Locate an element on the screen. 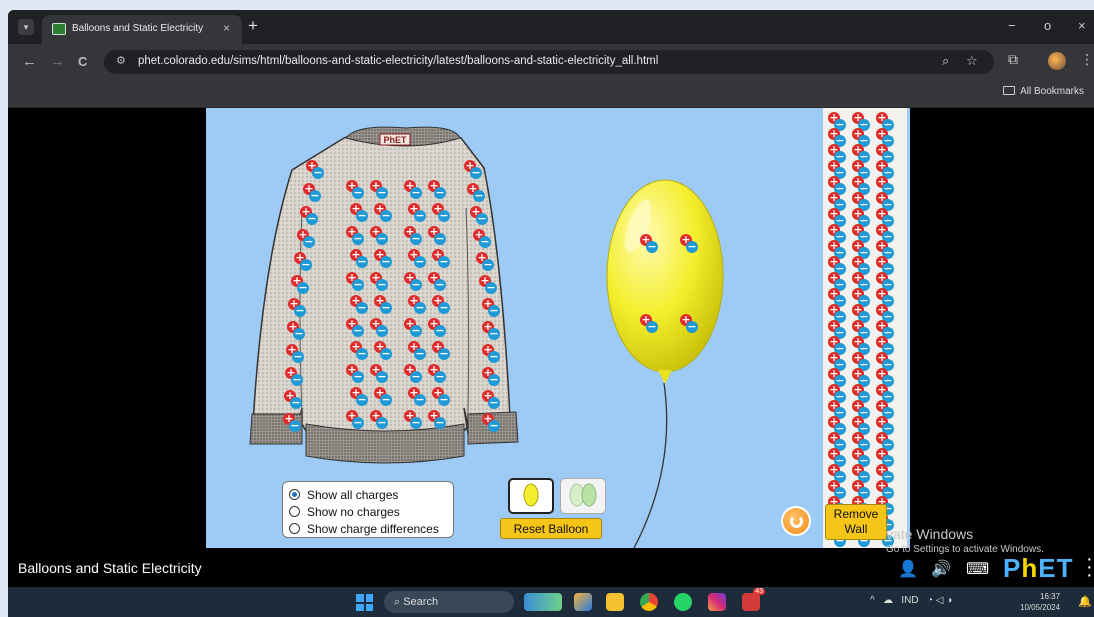  whatsapp-icon is located at coordinates (683, 602).